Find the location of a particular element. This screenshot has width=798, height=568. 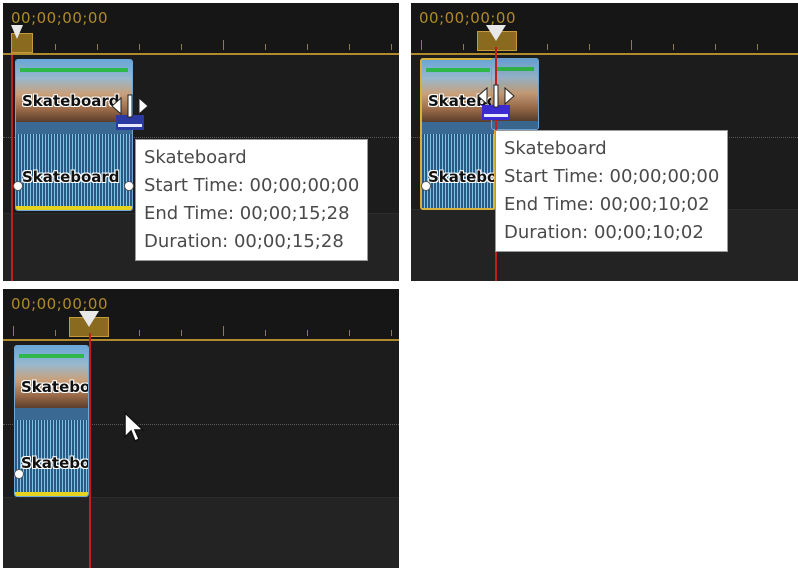

tooltip-duration: Duration: 00;00;15;28 is located at coordinates (244, 241).